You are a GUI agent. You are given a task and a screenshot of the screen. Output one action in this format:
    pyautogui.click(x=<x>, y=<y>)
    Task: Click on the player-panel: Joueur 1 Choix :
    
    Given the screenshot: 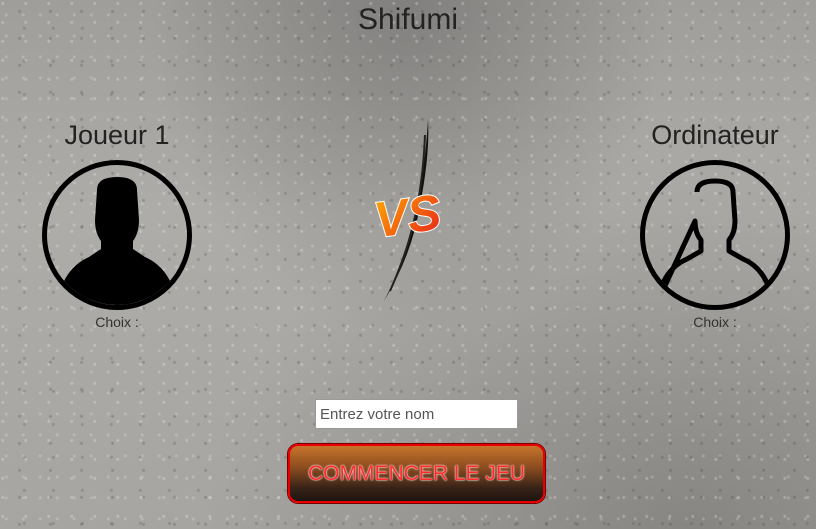 What is the action you would take?
    pyautogui.click(x=117, y=225)
    